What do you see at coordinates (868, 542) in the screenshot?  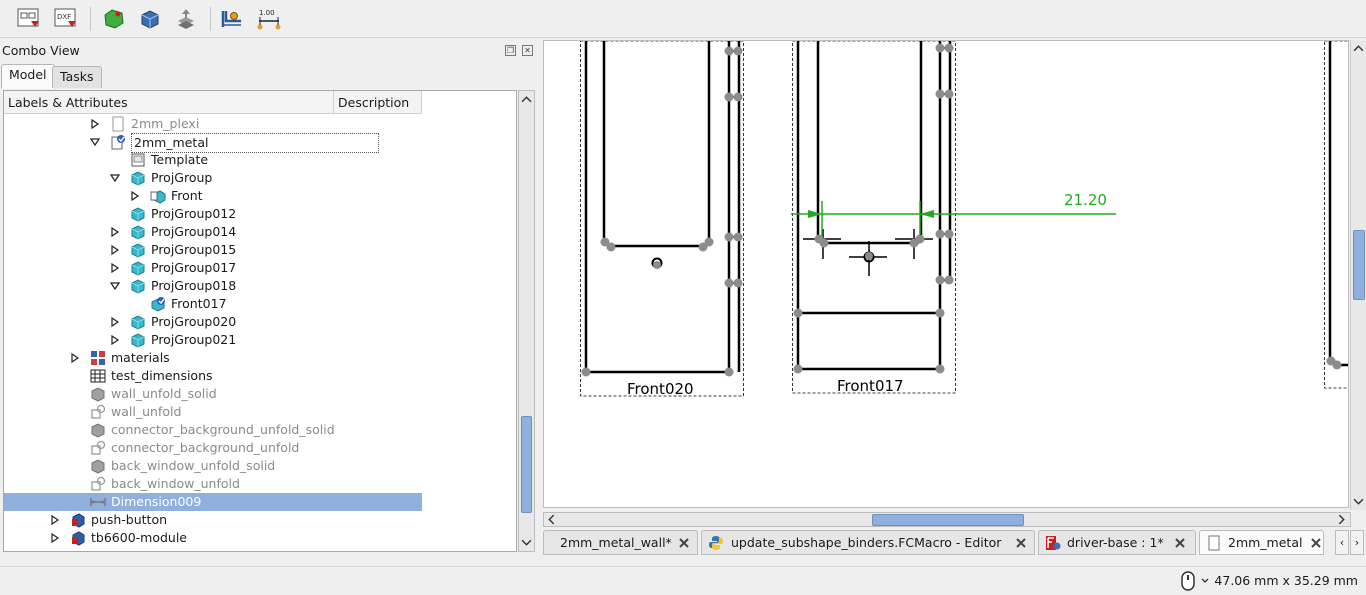 I see `doc-tab-macro-editor: update_subshape_binders.FCMacro - Editor` at bounding box center [868, 542].